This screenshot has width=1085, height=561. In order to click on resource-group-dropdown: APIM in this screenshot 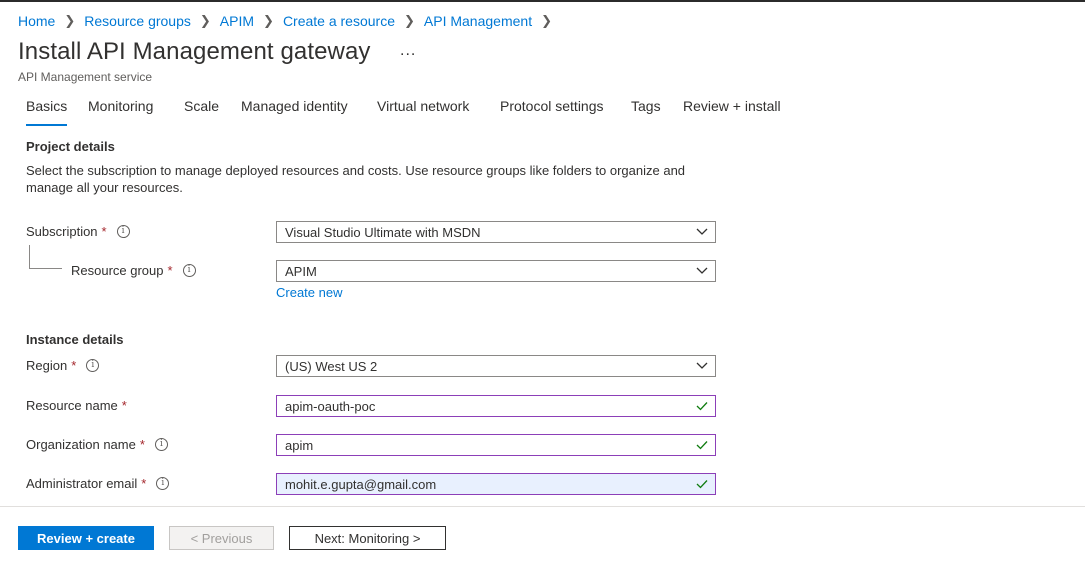, I will do `click(496, 271)`.